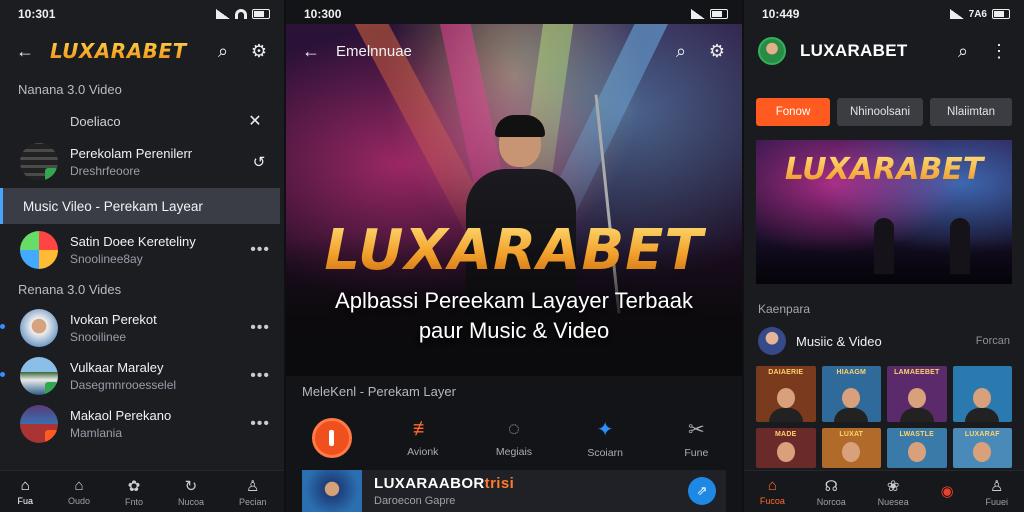  I want to click on chip-nlaiimtan: Nlaiimtan, so click(971, 112).